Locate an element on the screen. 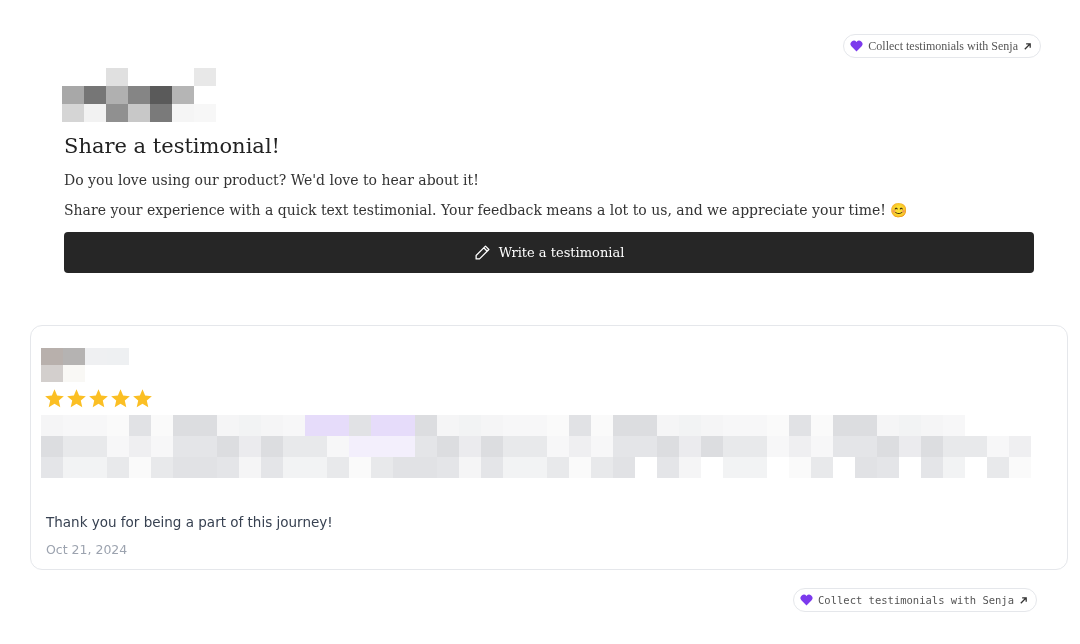 This screenshot has height=644, width=1080. body-text: Share your experience with a quick text testimonial. Your feedback means a lot to us, and we appreciate your time! 😊 is located at coordinates (486, 210).